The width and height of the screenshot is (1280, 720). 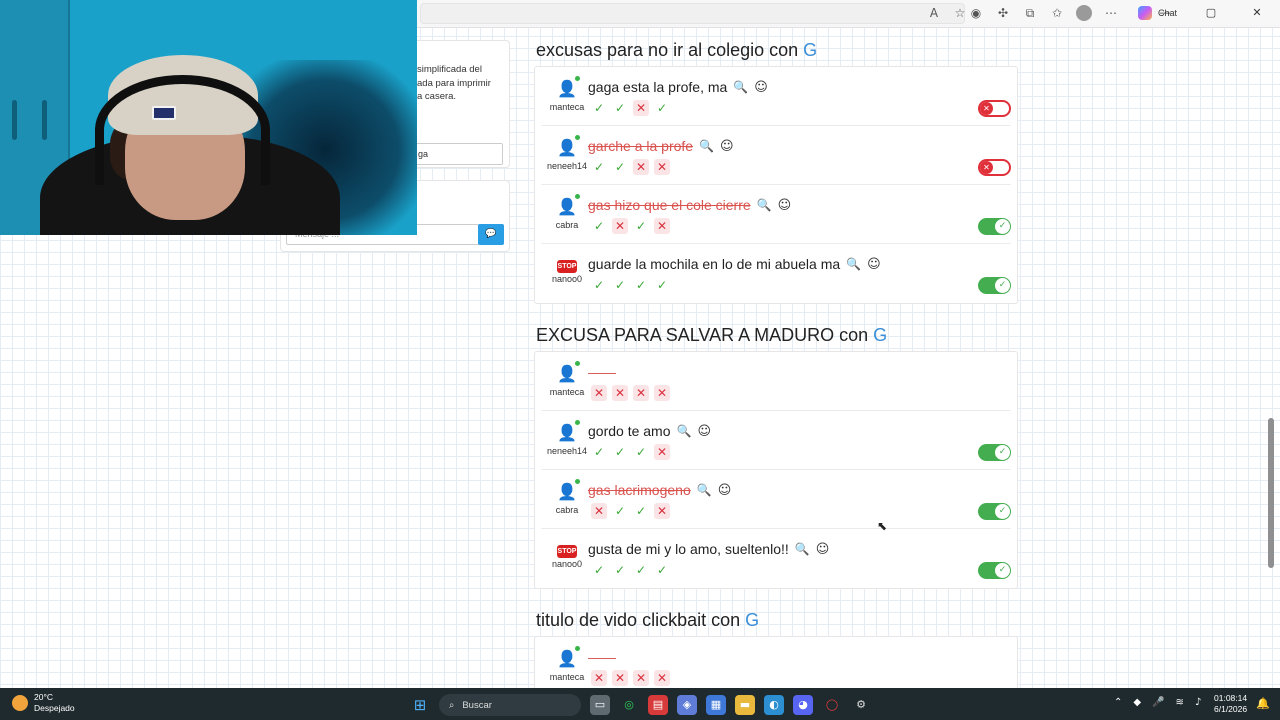 What do you see at coordinates (630, 393) in the screenshot?
I see `votes: ✕ ✕ ✕ ✕` at bounding box center [630, 393].